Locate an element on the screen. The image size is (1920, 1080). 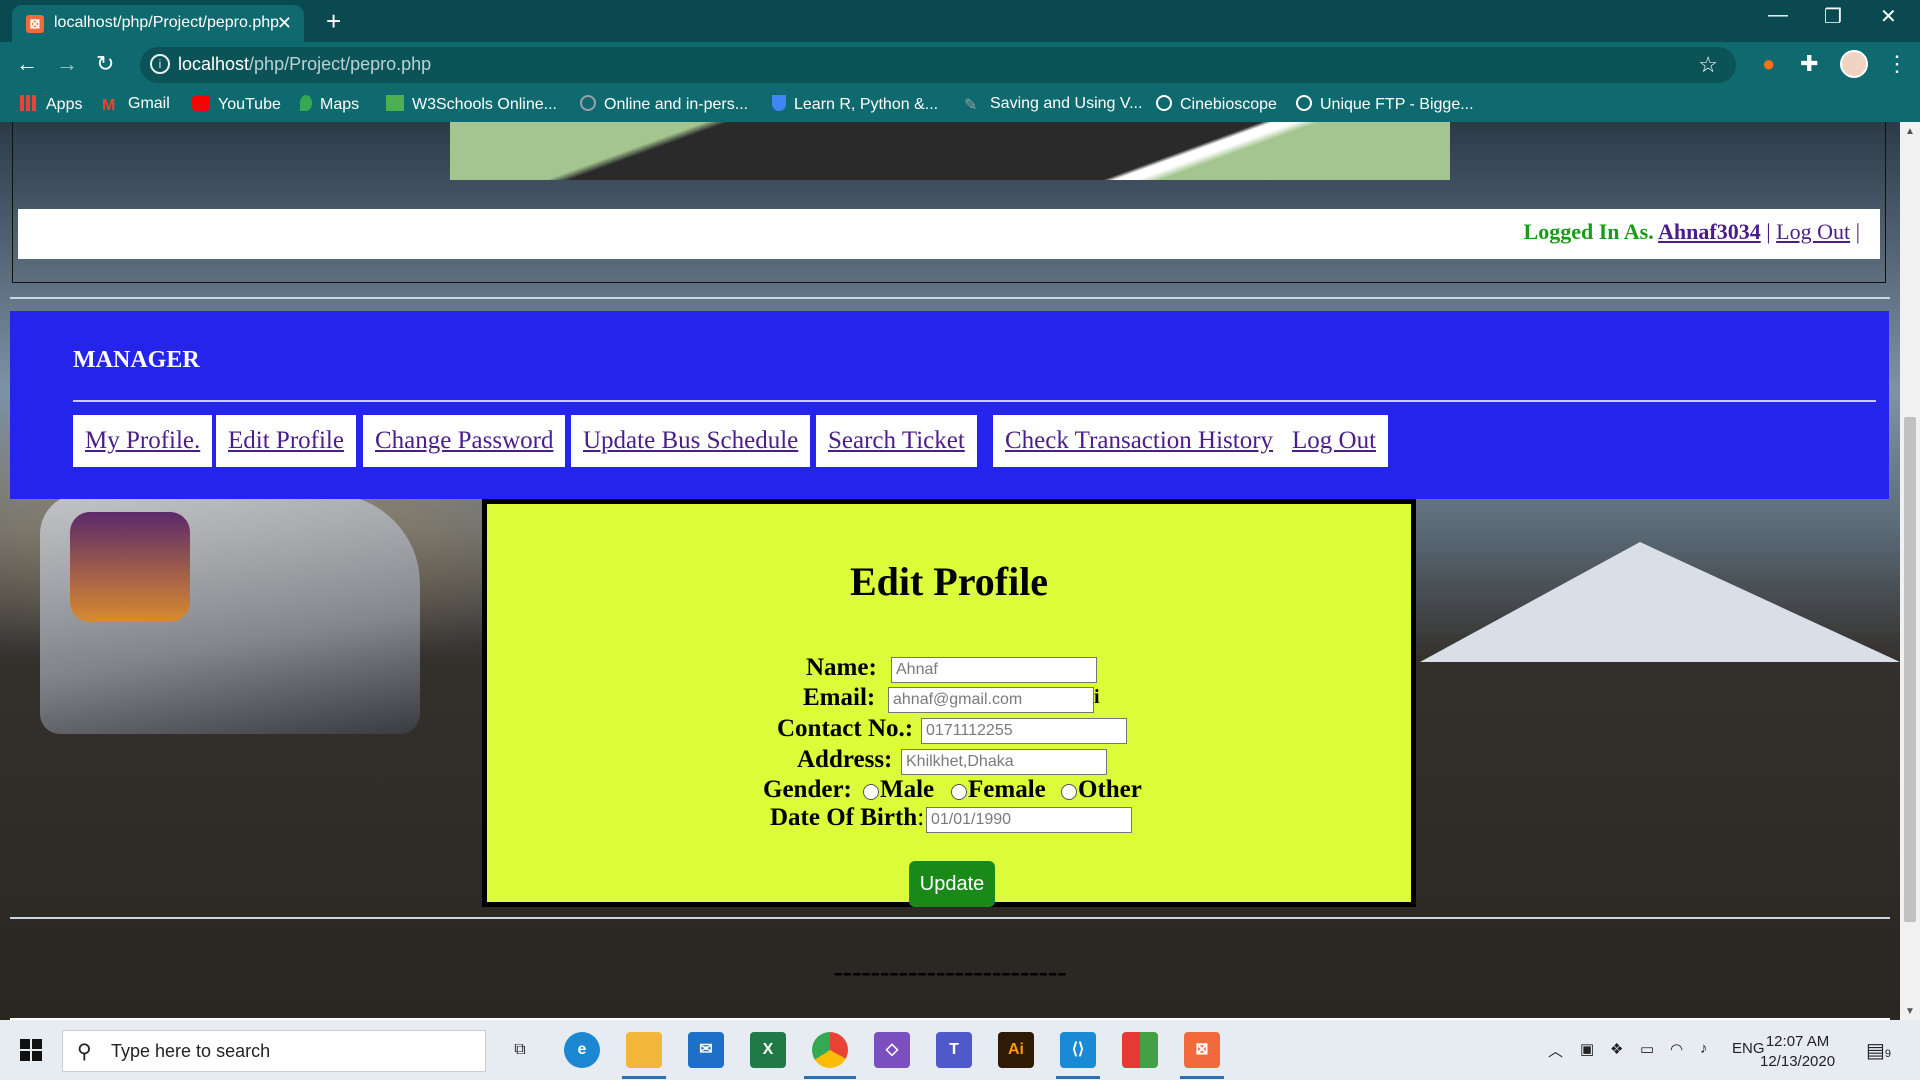
globe-icon is located at coordinates (1164, 103).